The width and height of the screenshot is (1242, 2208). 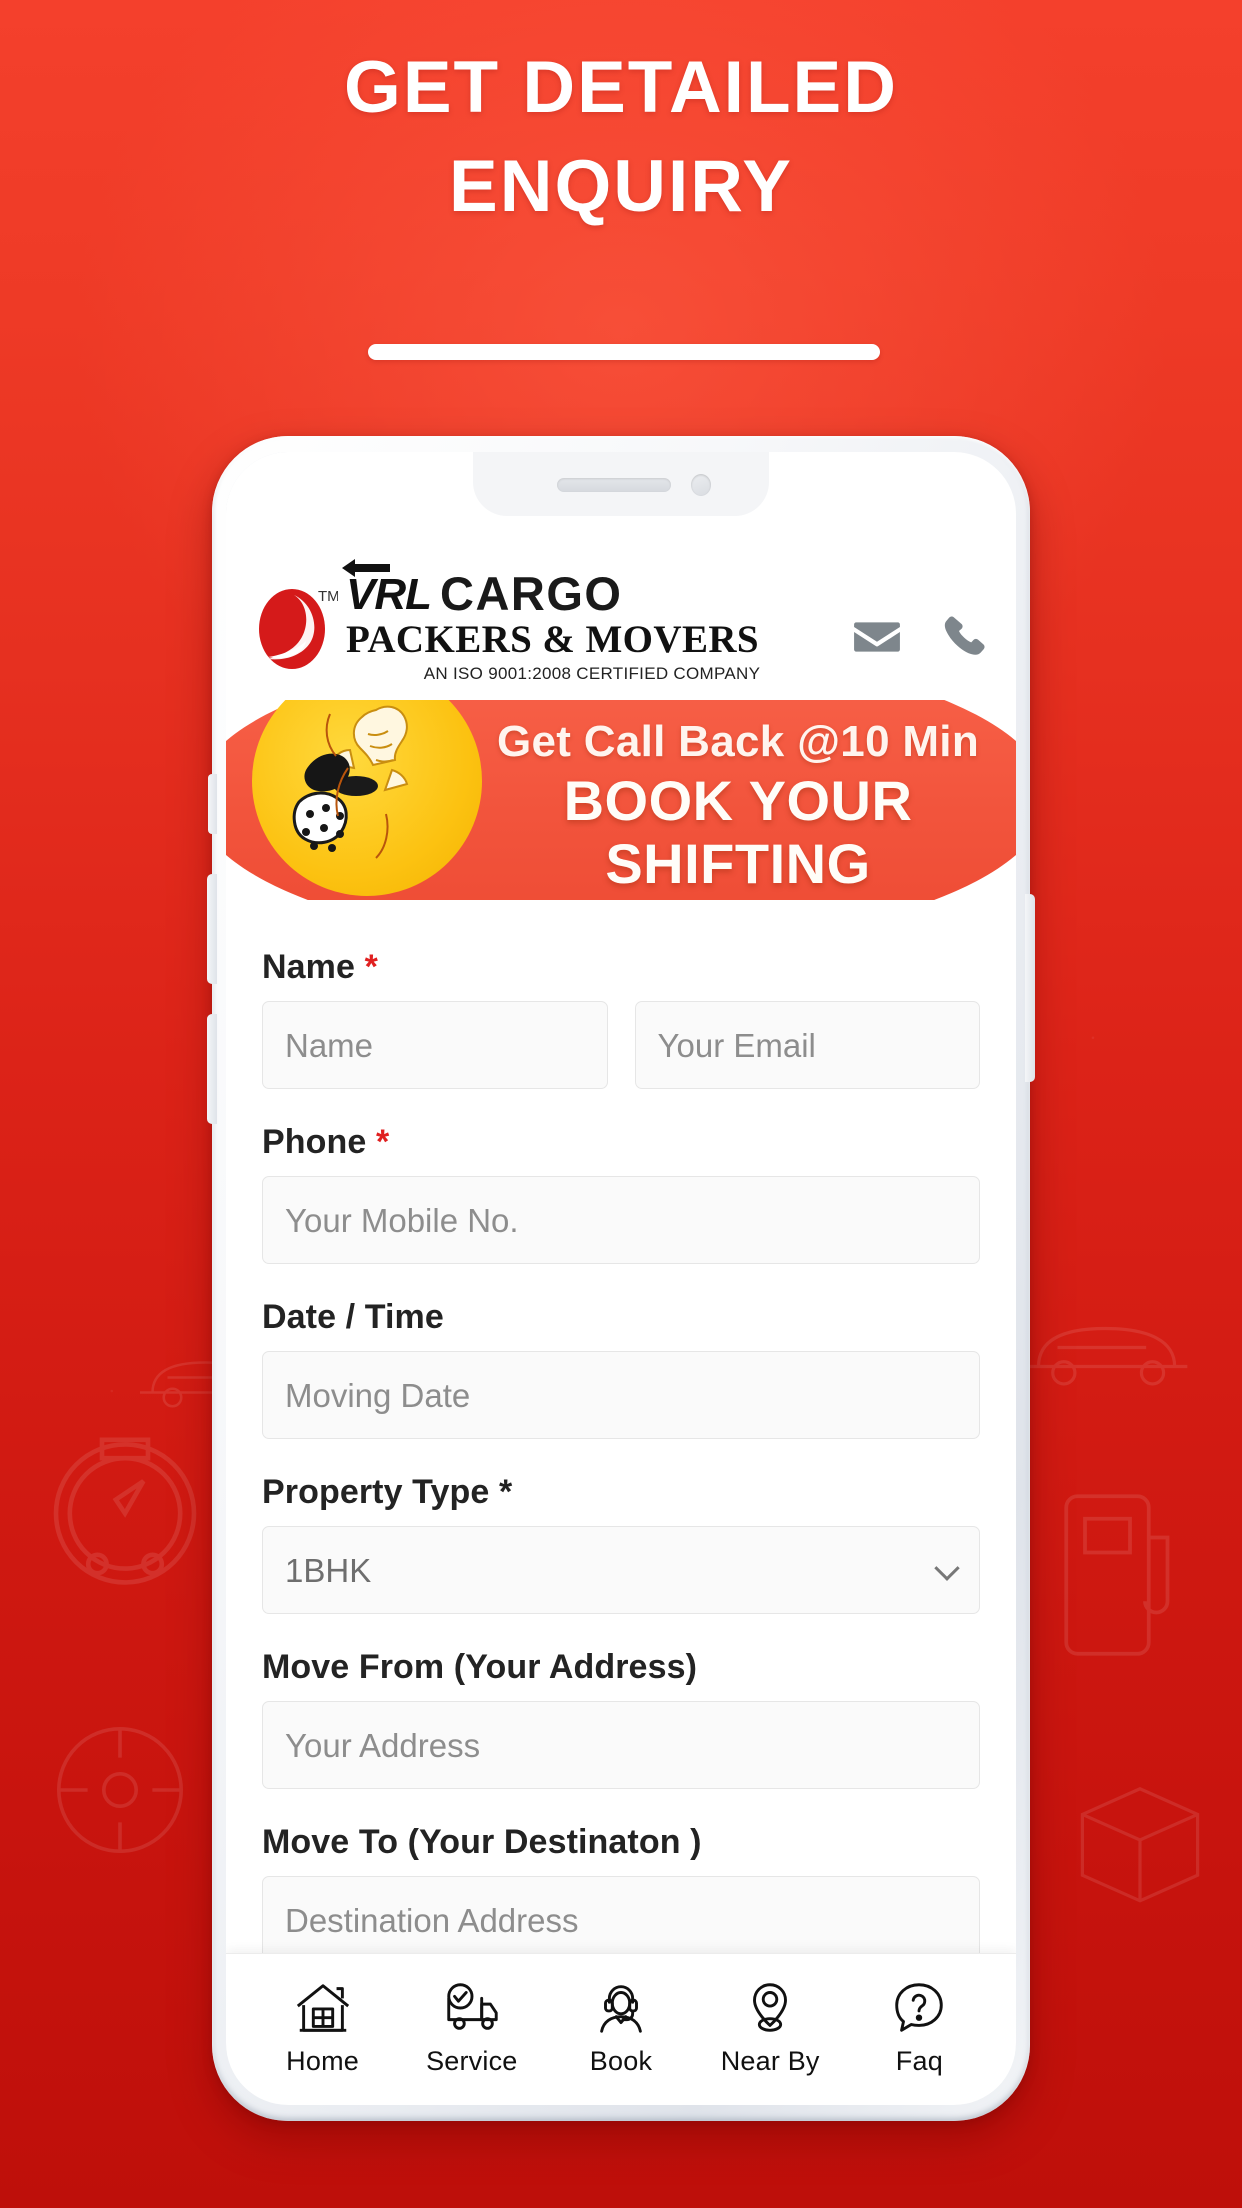 I want to click on svg-text: TM, so click(x=328, y=596).